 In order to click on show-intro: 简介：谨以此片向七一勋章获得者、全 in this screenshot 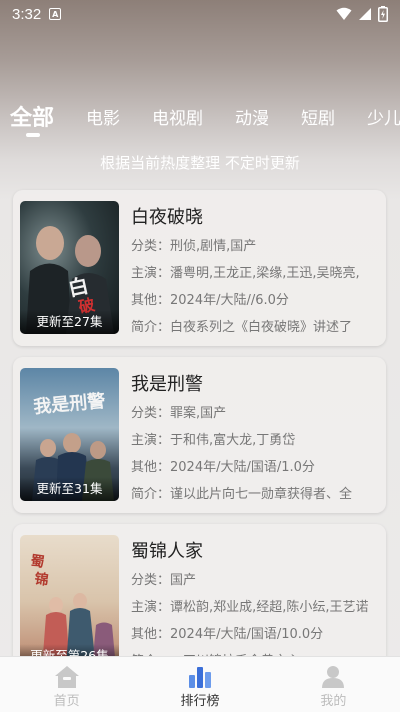, I will do `click(242, 494)`.